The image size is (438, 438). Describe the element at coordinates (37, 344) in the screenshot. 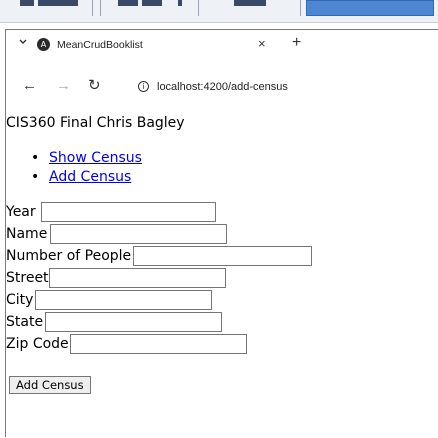

I see `zip-code-label: Zip Code` at that location.